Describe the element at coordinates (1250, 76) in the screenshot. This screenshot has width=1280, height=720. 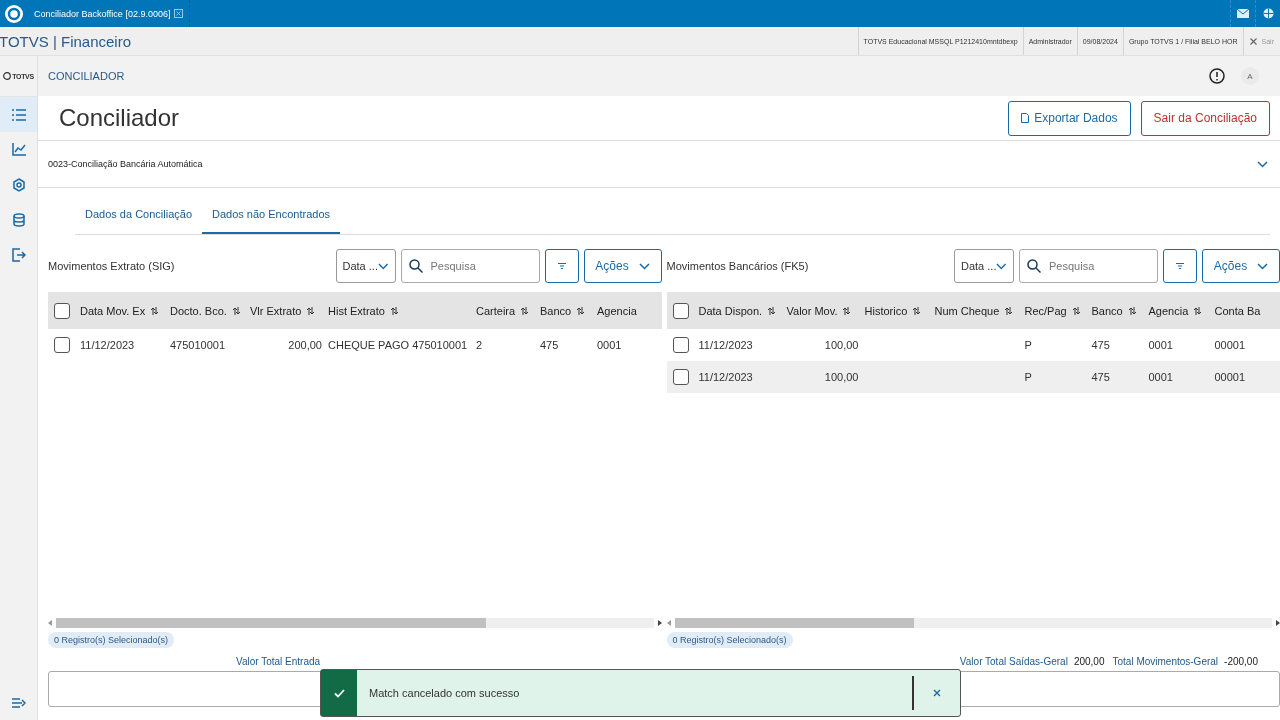
I see `avatar: A` at that location.